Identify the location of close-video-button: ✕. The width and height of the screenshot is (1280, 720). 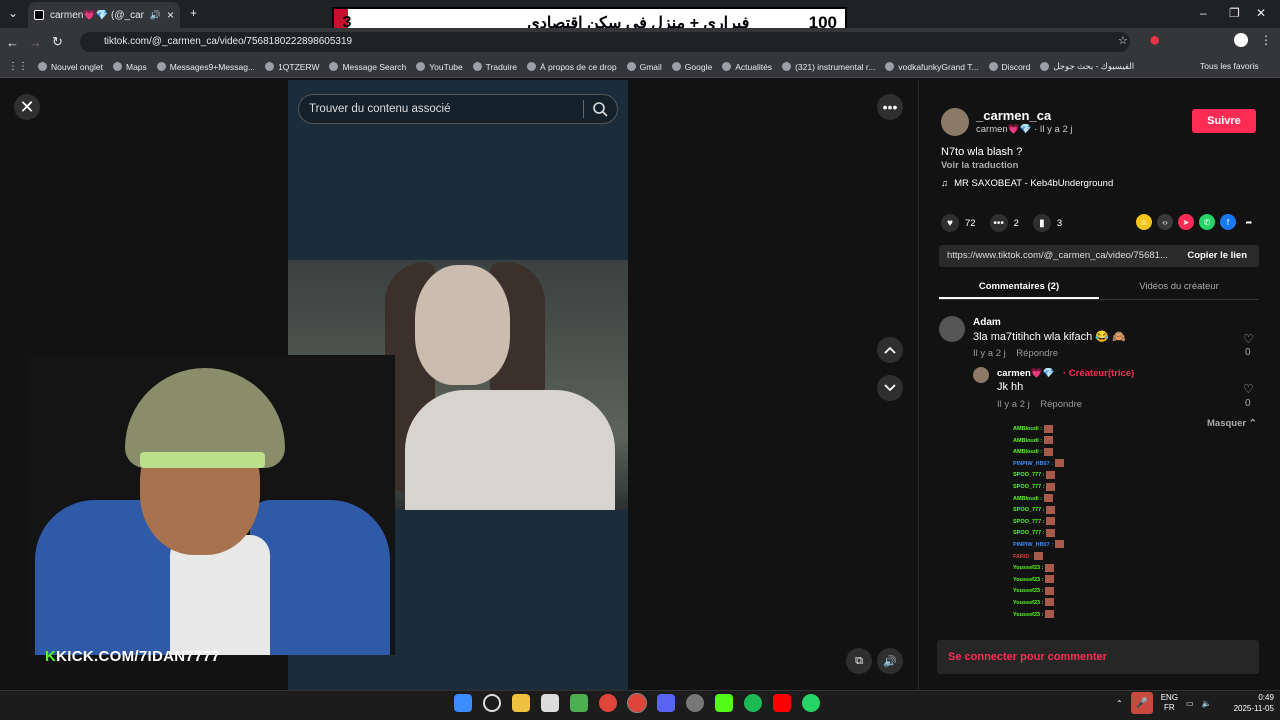
(27, 107).